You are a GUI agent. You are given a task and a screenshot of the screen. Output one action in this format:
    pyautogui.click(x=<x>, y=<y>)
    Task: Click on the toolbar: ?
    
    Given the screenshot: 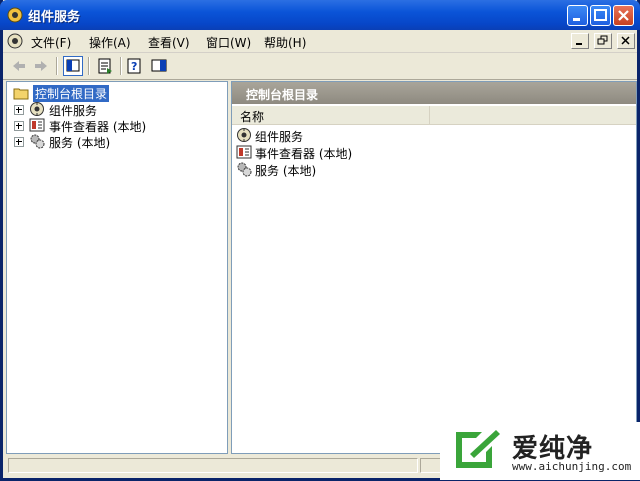 What is the action you would take?
    pyautogui.click(x=320, y=66)
    